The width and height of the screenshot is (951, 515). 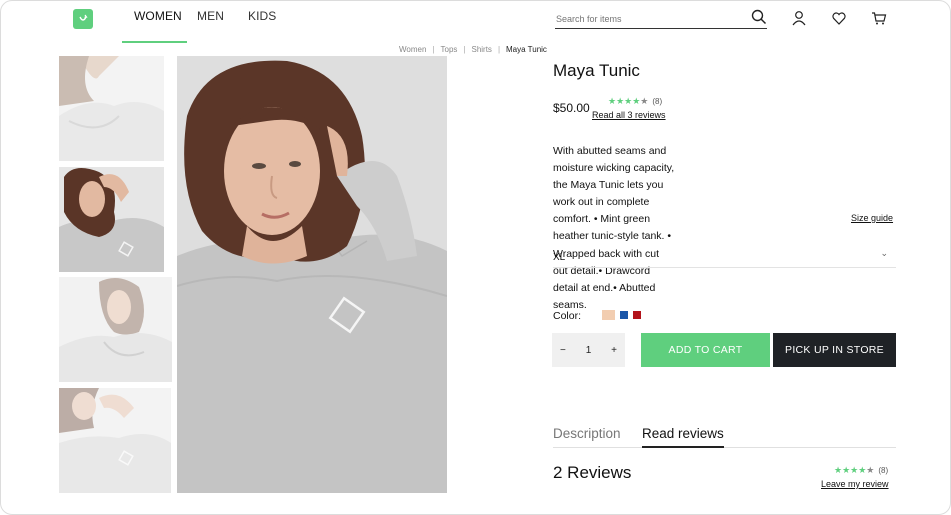 I want to click on pick-up-in-store-button: PICK UP IN STORE, so click(x=834, y=350).